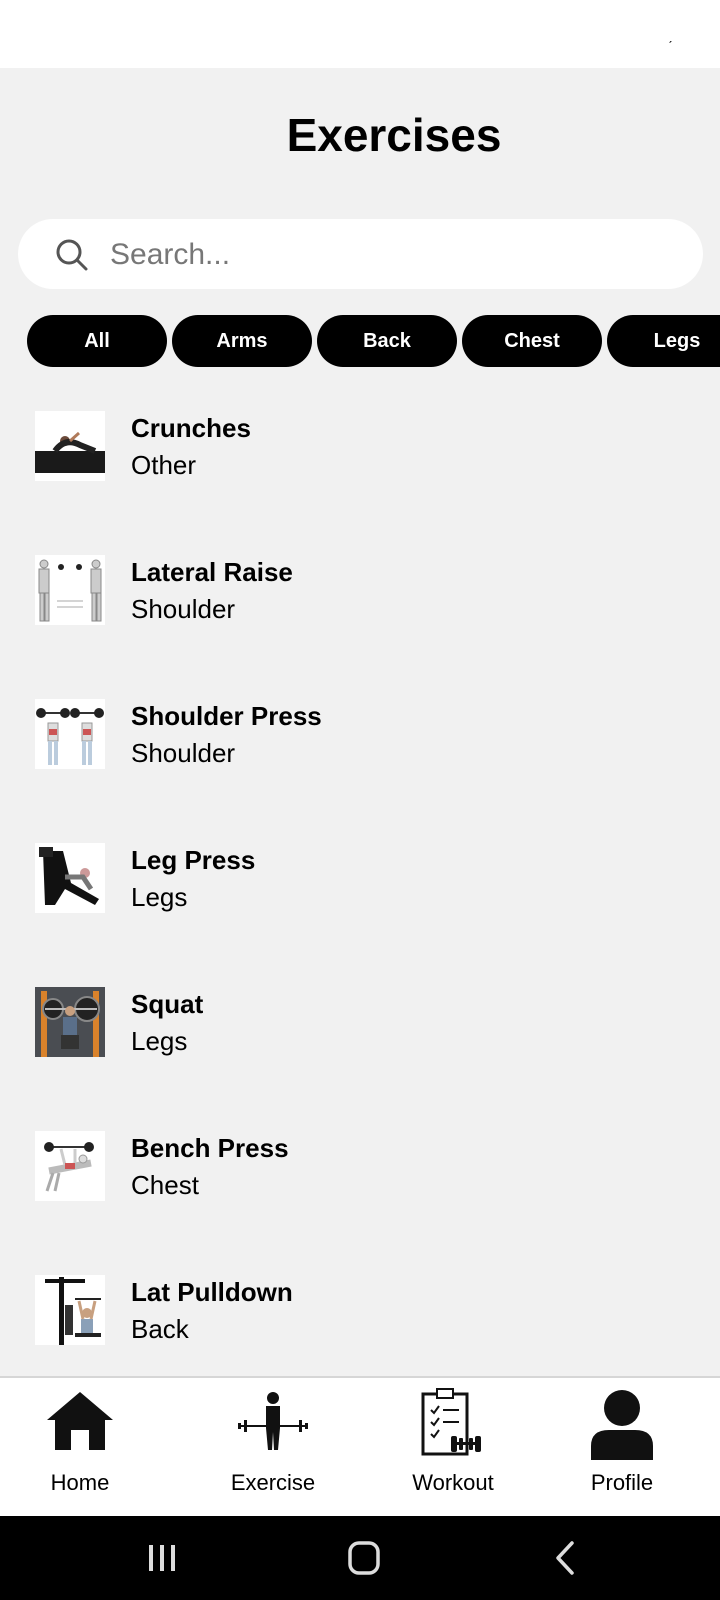 Image resolution: width=720 pixels, height=1600 pixels. Describe the element at coordinates (622, 1482) in the screenshot. I see `nav-profile-label: Profile` at that location.